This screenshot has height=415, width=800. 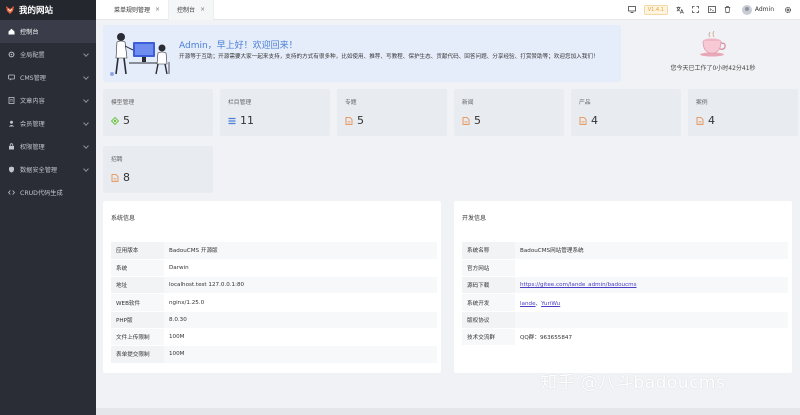 What do you see at coordinates (48, 100) in the screenshot?
I see `sidebar-item-articles: 文章内容` at bounding box center [48, 100].